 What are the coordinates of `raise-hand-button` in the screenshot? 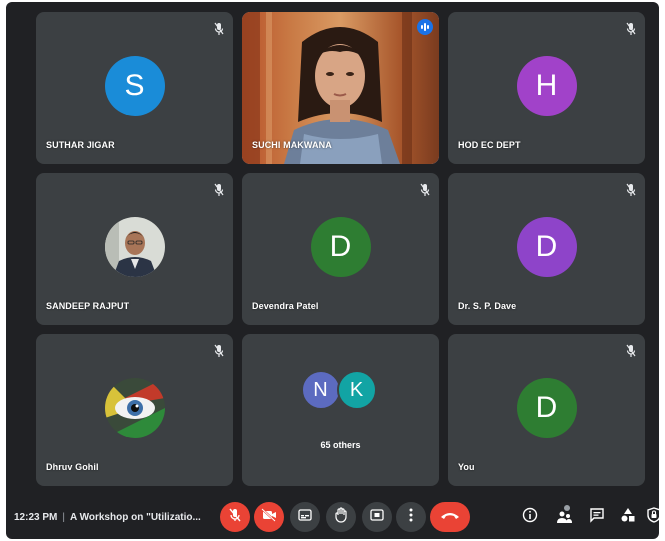 It's located at (341, 517).